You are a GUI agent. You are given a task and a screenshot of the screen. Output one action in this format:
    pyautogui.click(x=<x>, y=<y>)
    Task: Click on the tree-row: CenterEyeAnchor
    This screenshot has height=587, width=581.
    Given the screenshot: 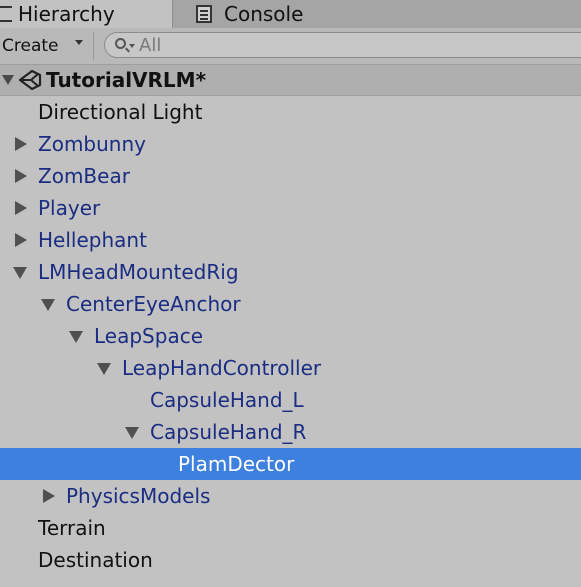 What is the action you would take?
    pyautogui.click(x=290, y=304)
    